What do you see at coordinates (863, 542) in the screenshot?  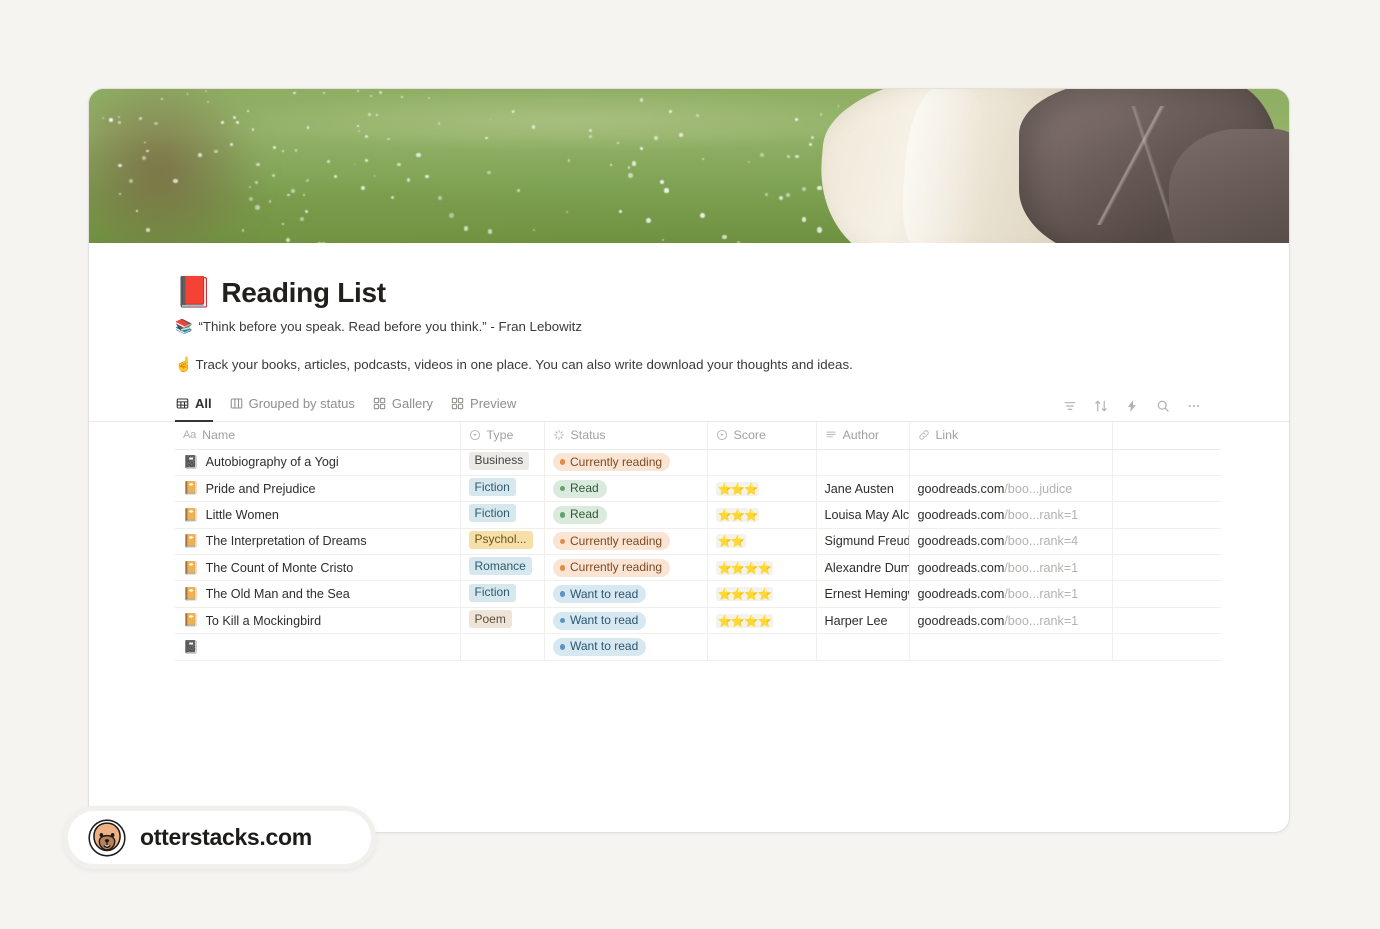 I see `cell-author: Sigmund Freud` at bounding box center [863, 542].